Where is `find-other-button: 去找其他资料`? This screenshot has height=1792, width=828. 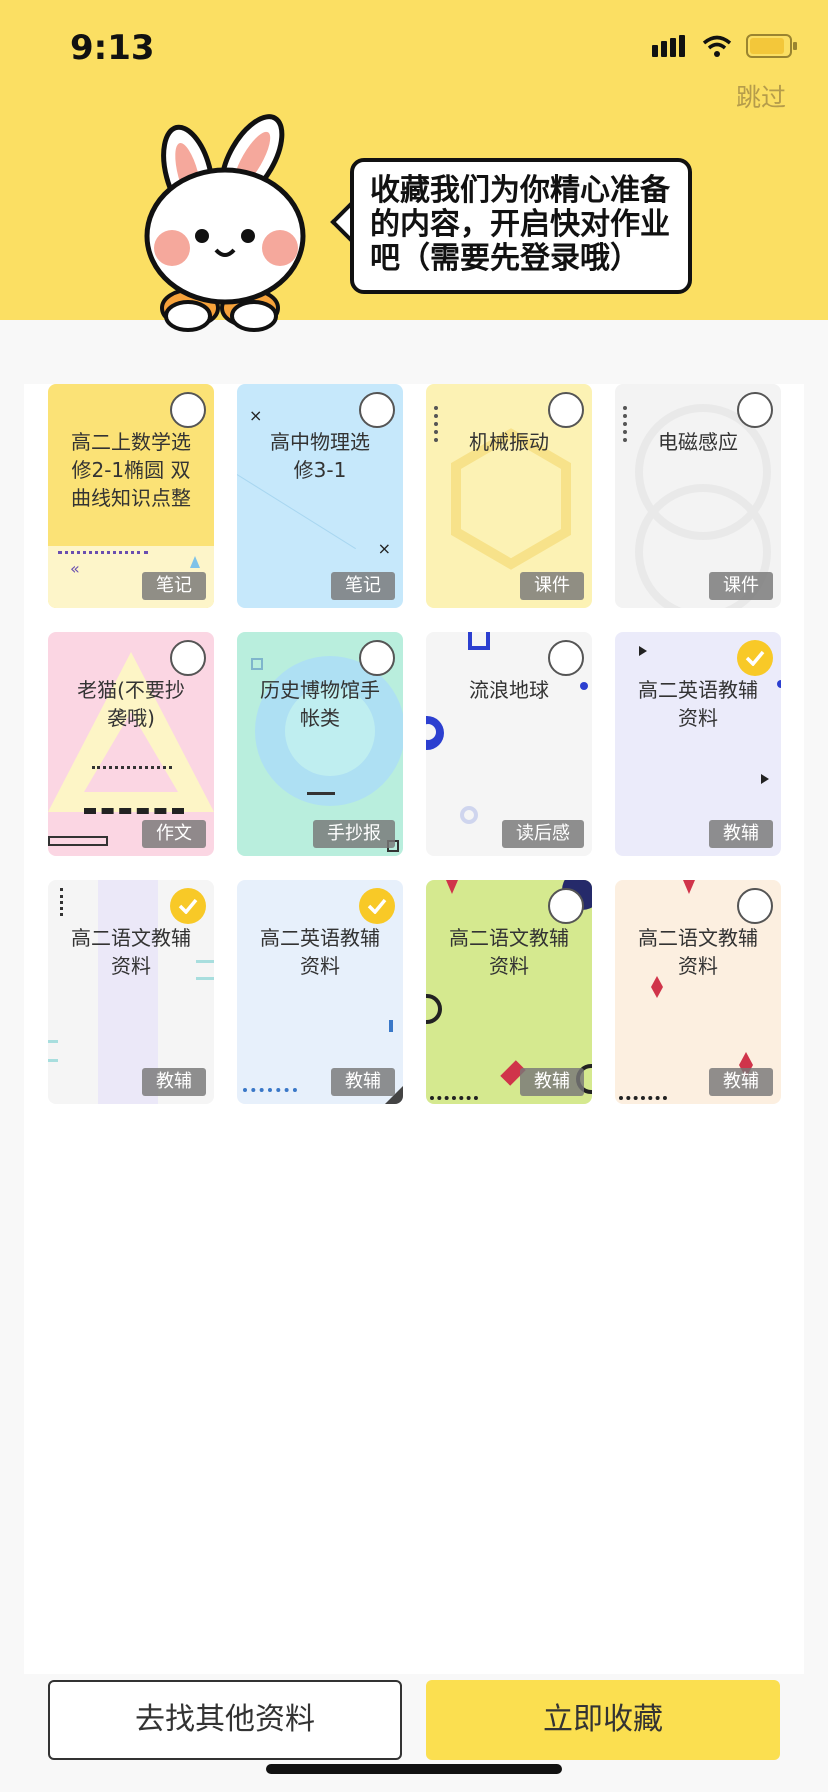 find-other-button: 去找其他资料 is located at coordinates (225, 1720).